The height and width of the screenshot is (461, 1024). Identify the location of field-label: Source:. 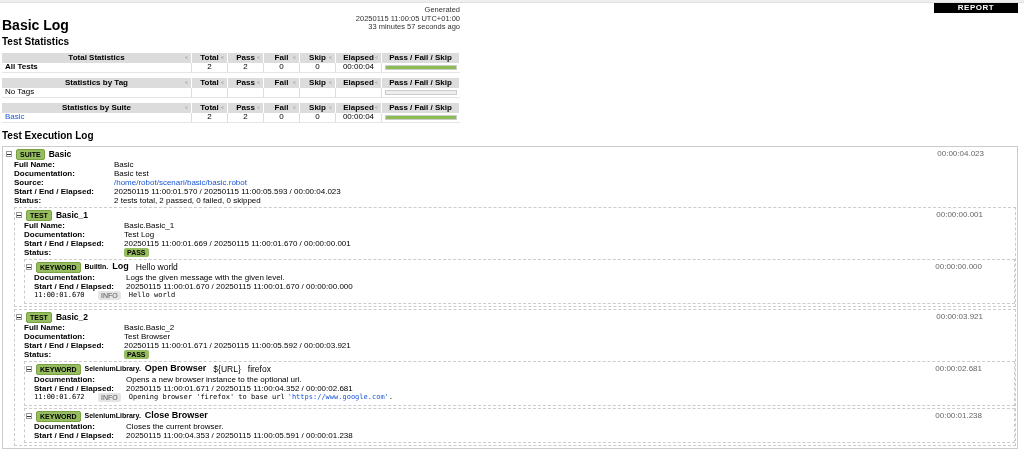
(29, 182).